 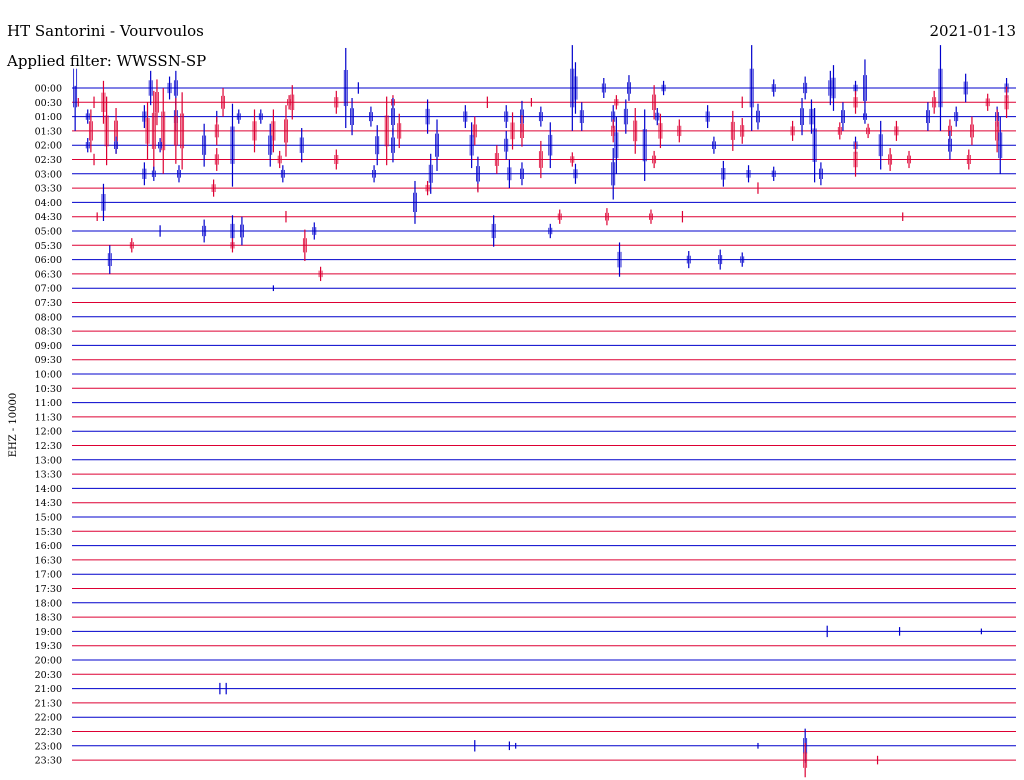 What do you see at coordinates (48, 489) in the screenshot?
I see `row-tick-label: 14:00` at bounding box center [48, 489].